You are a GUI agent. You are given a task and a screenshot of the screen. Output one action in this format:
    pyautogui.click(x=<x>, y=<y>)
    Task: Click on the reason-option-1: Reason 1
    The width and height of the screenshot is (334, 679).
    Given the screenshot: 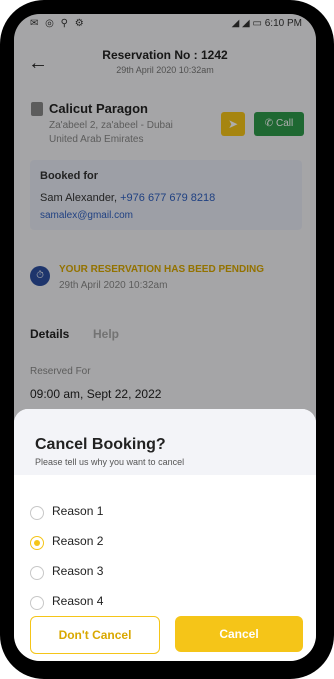 What is the action you would take?
    pyautogui.click(x=90, y=514)
    